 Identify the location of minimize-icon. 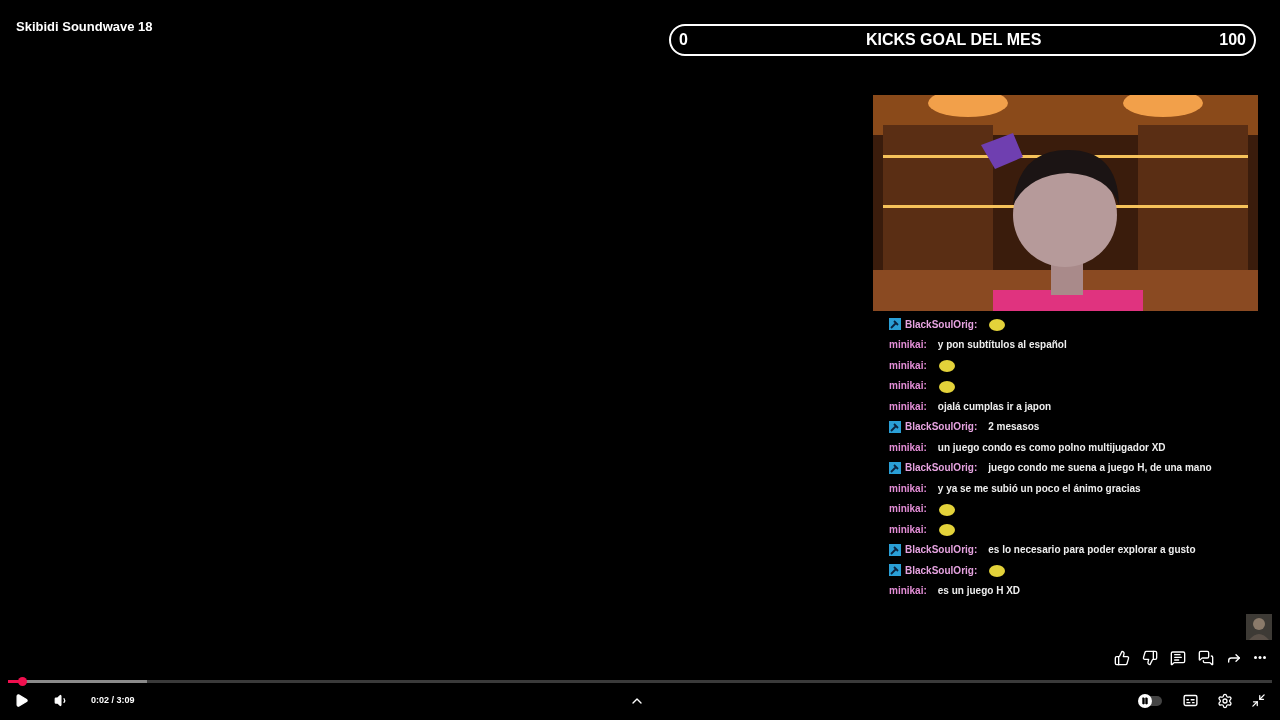
(1258, 700).